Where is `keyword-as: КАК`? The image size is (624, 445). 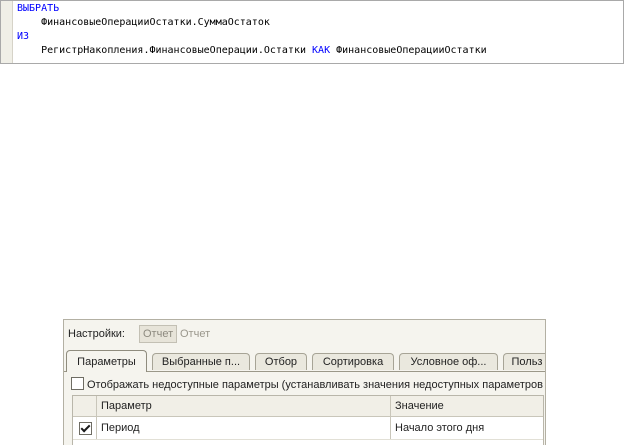
keyword-as: КАК is located at coordinates (321, 50).